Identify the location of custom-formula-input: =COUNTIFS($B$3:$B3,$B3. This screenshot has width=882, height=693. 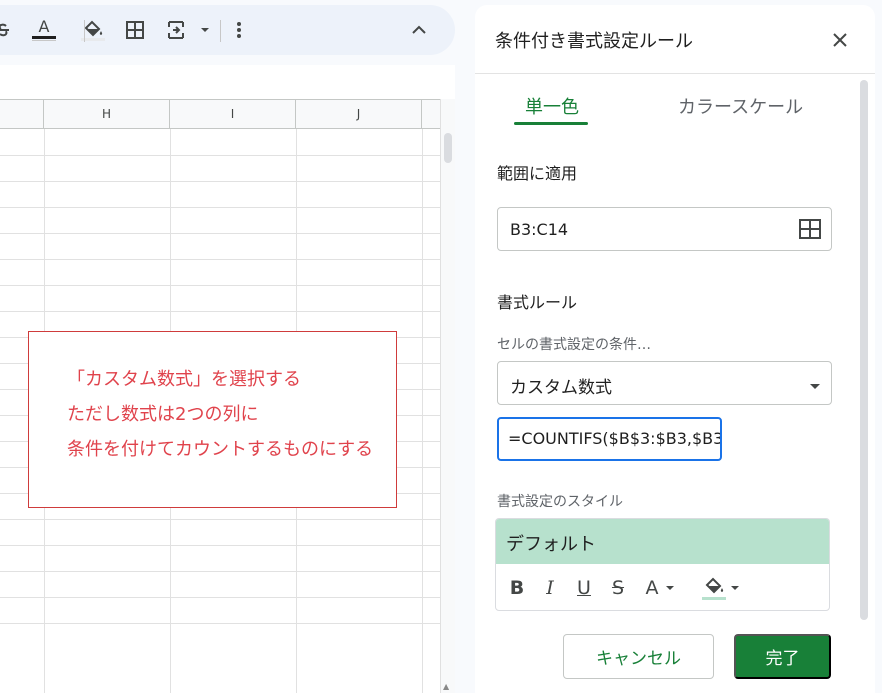
(609, 439).